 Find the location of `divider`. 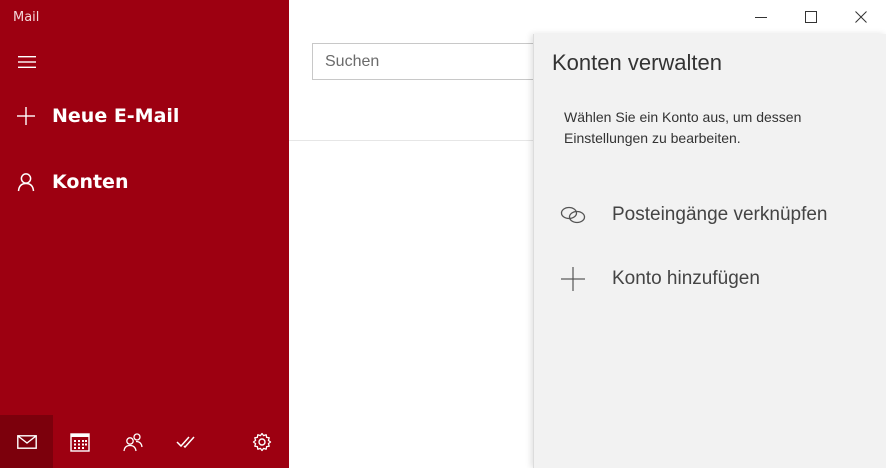

divider is located at coordinates (419, 140).